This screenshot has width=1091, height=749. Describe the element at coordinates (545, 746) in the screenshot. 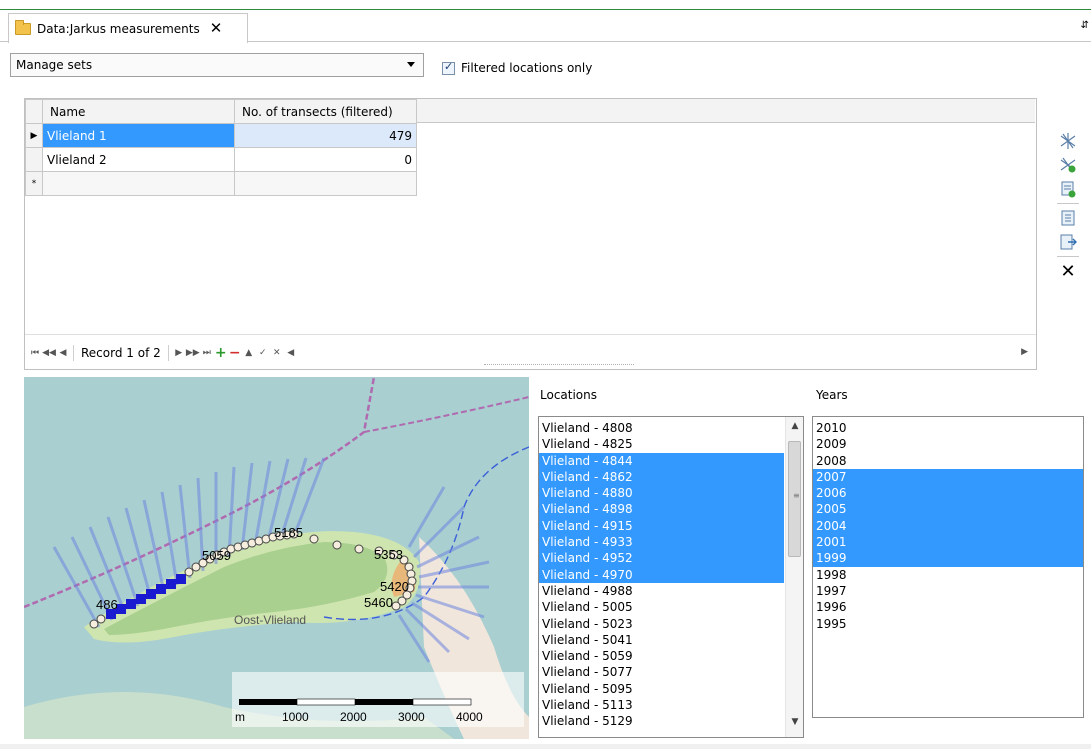

I see `status-strip` at that location.